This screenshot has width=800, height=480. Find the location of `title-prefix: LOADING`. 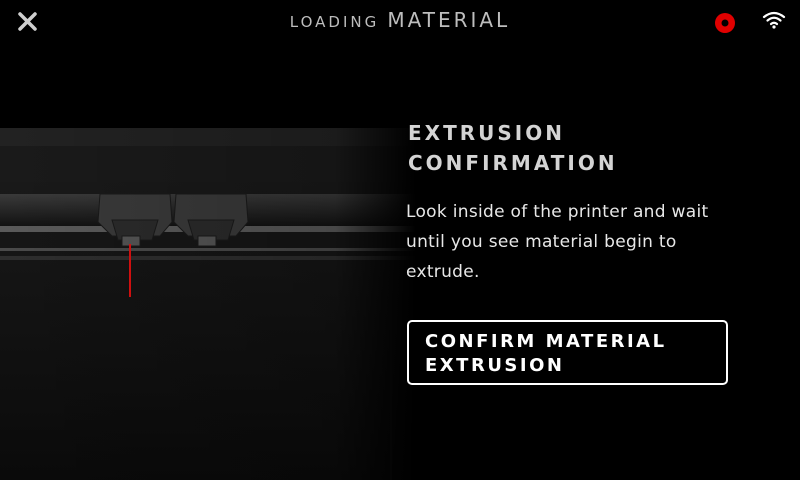

title-prefix: LOADING is located at coordinates (334, 22).